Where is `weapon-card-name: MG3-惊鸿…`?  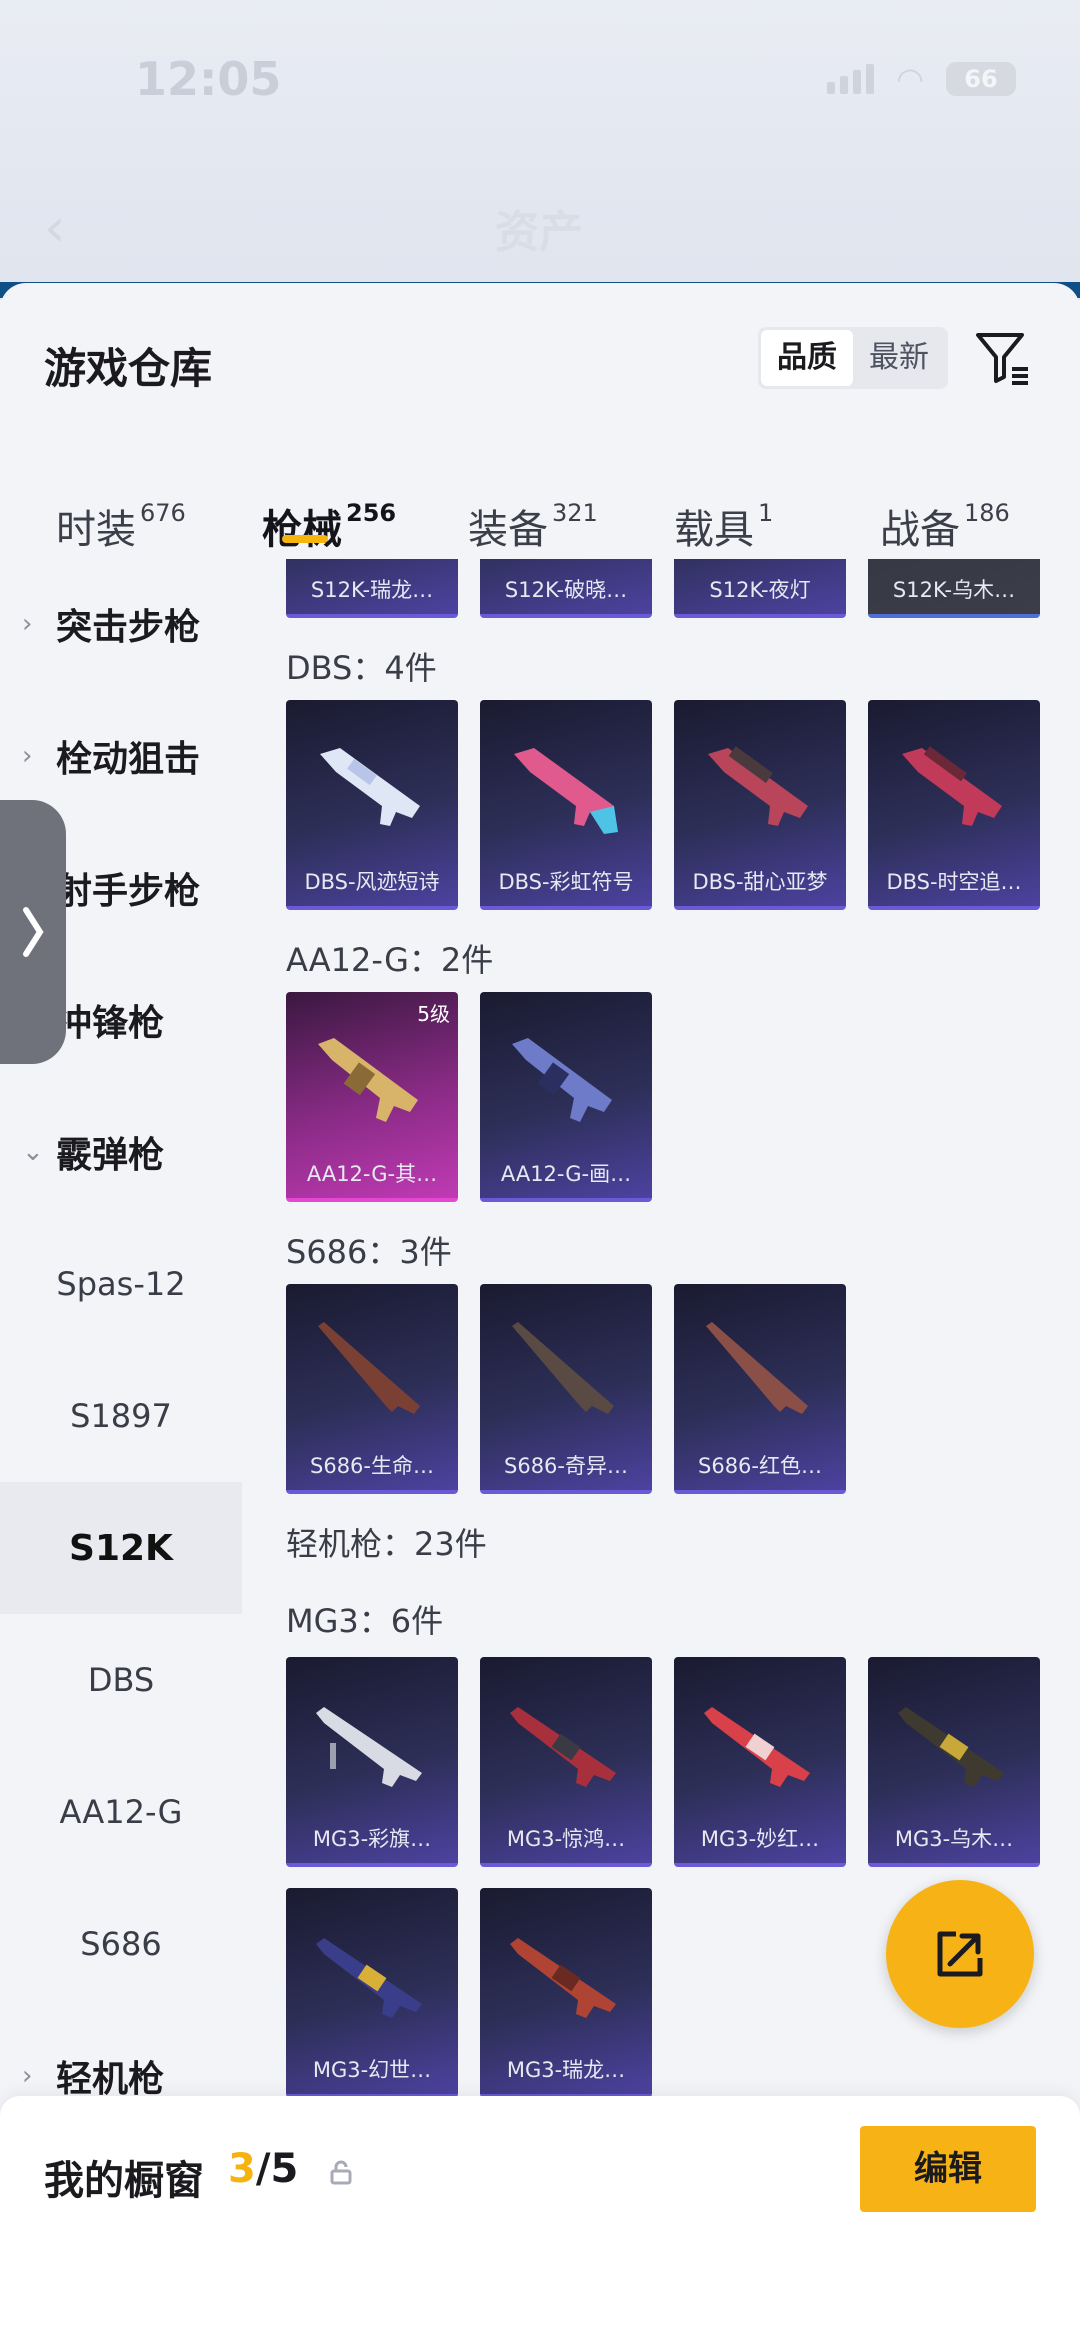
weapon-card-name: MG3-惊鸿… is located at coordinates (566, 1839).